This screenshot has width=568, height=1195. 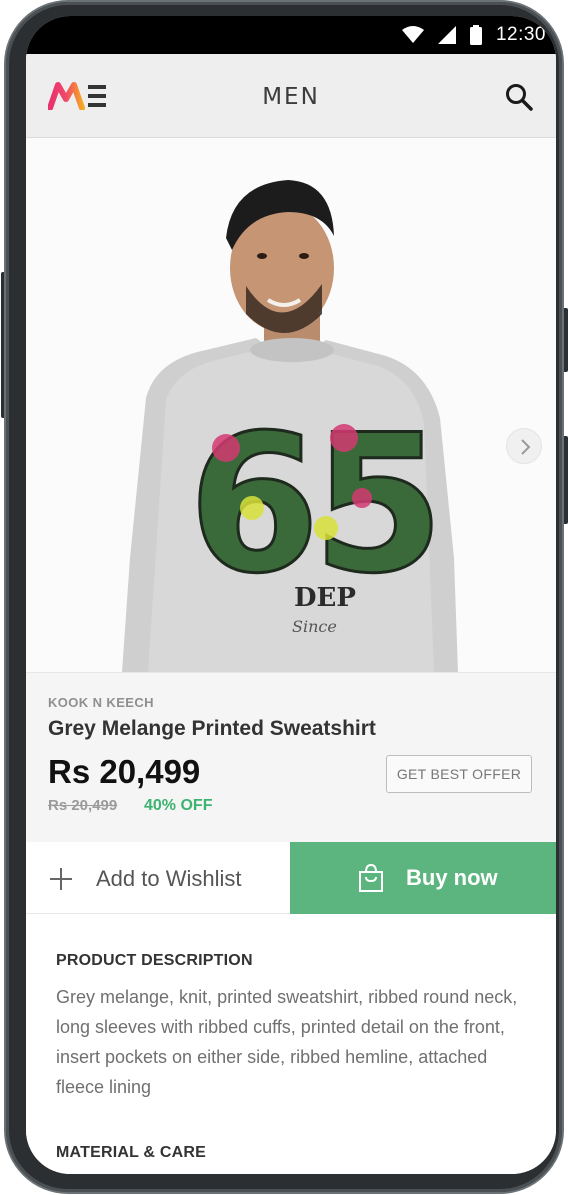 I want to click on status-time: 12:30, so click(x=520, y=34).